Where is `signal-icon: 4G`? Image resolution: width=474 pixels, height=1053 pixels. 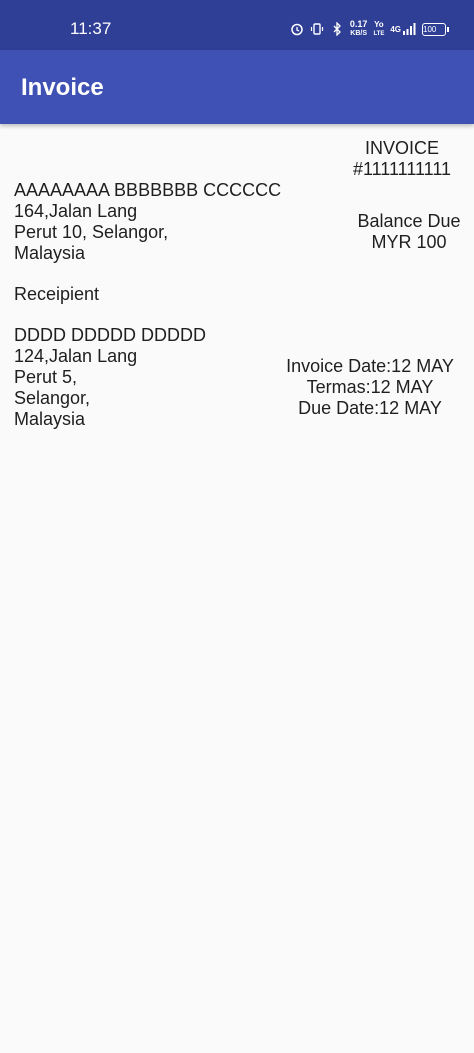 signal-icon: 4G is located at coordinates (403, 29).